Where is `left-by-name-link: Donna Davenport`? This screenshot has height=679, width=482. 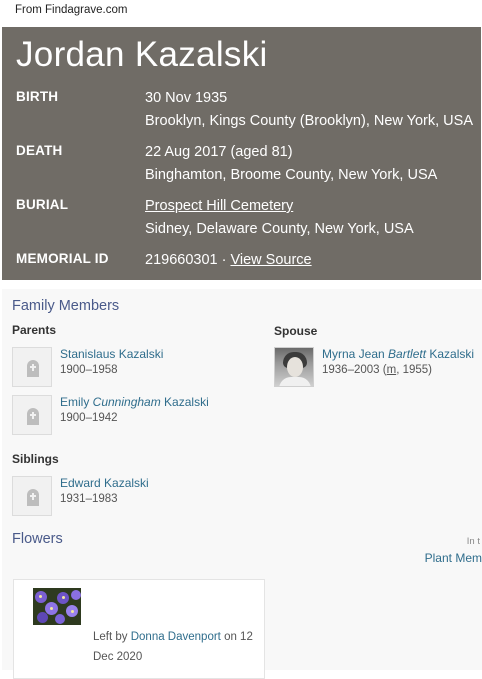
left-by-name-link: Donna Davenport is located at coordinates (176, 637).